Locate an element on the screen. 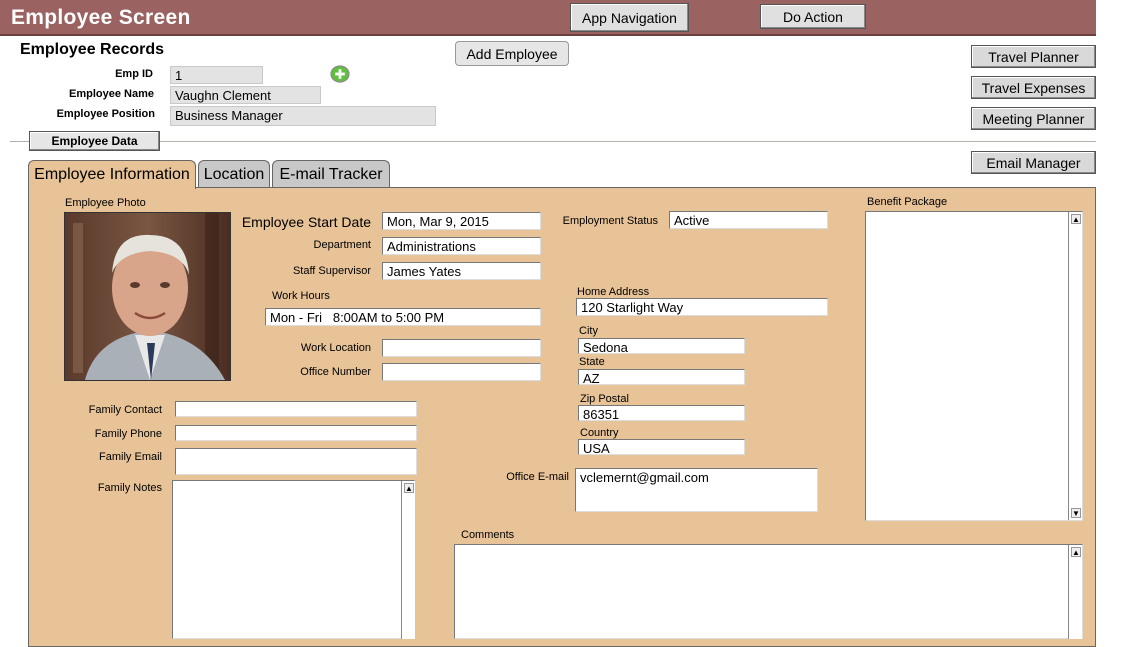 This screenshot has width=1136, height=647. employee-name-field: Vaughn Clement is located at coordinates (245, 95).